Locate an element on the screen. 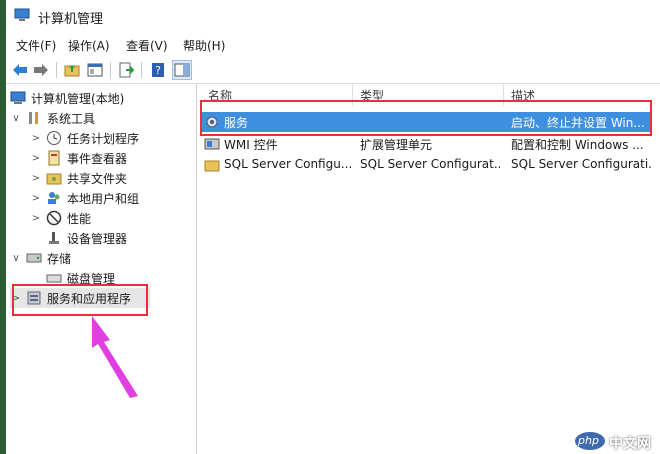 The height and width of the screenshot is (454, 660). tree-local-users: > 本地用户和组 is located at coordinates (84, 198).